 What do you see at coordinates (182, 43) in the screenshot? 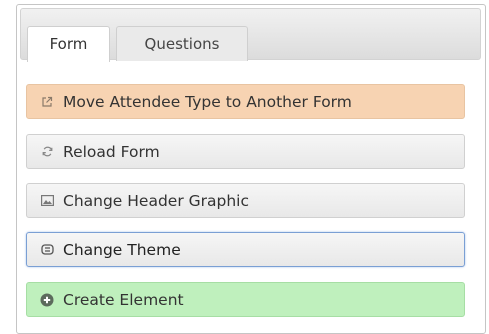
I see `tab-questions: Questions` at bounding box center [182, 43].